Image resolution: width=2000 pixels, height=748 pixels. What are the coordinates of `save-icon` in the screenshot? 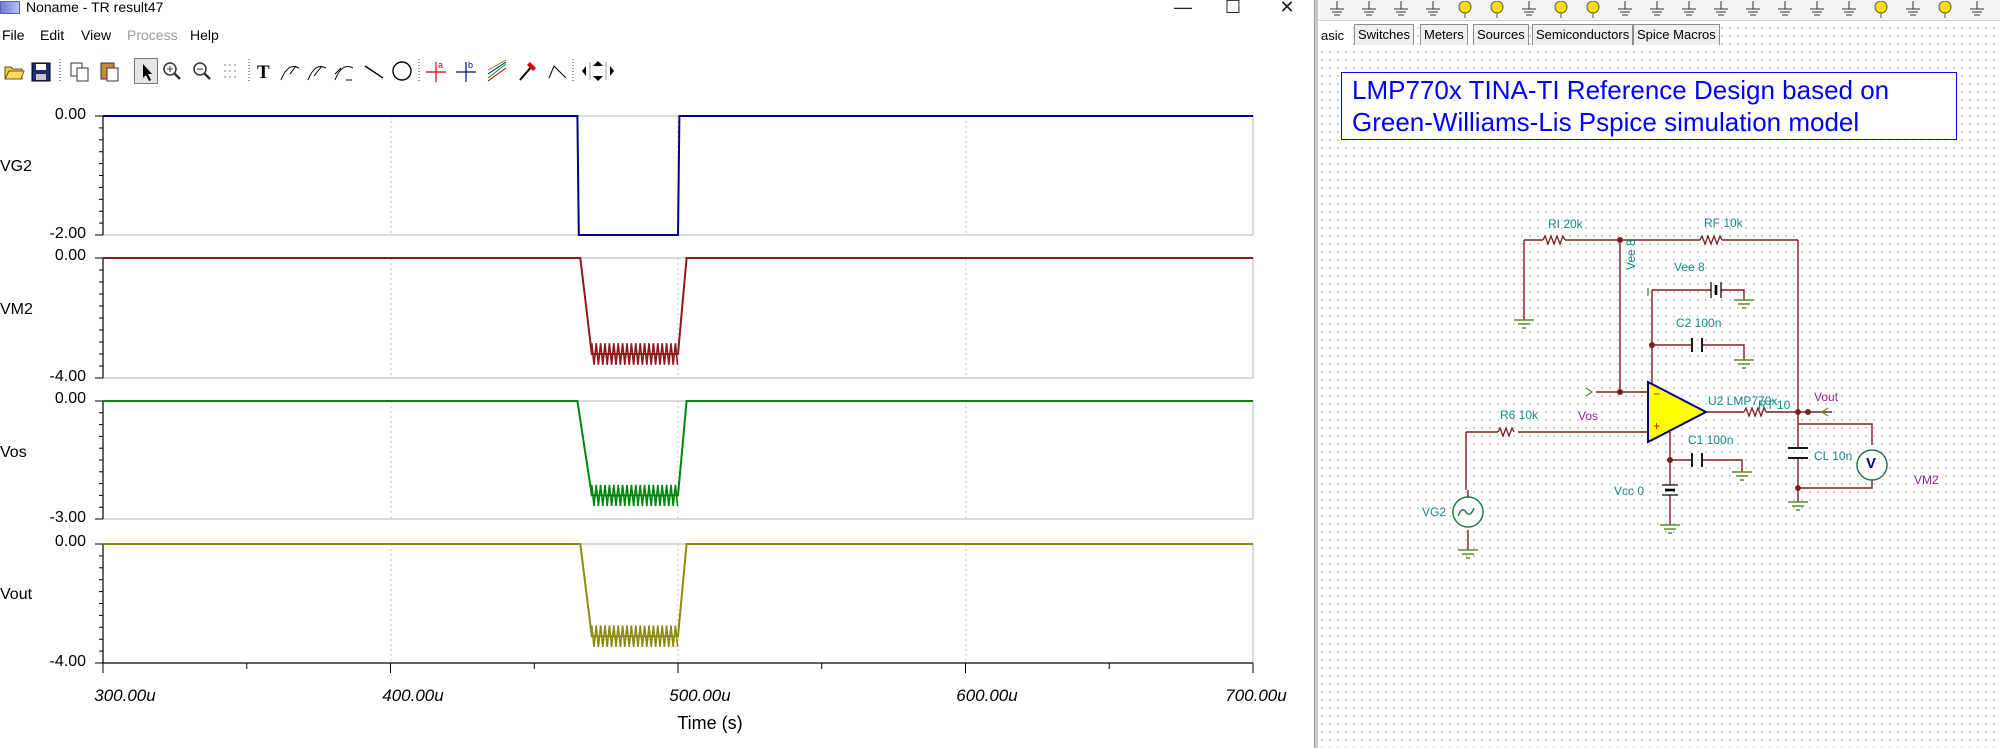 It's located at (41, 71).